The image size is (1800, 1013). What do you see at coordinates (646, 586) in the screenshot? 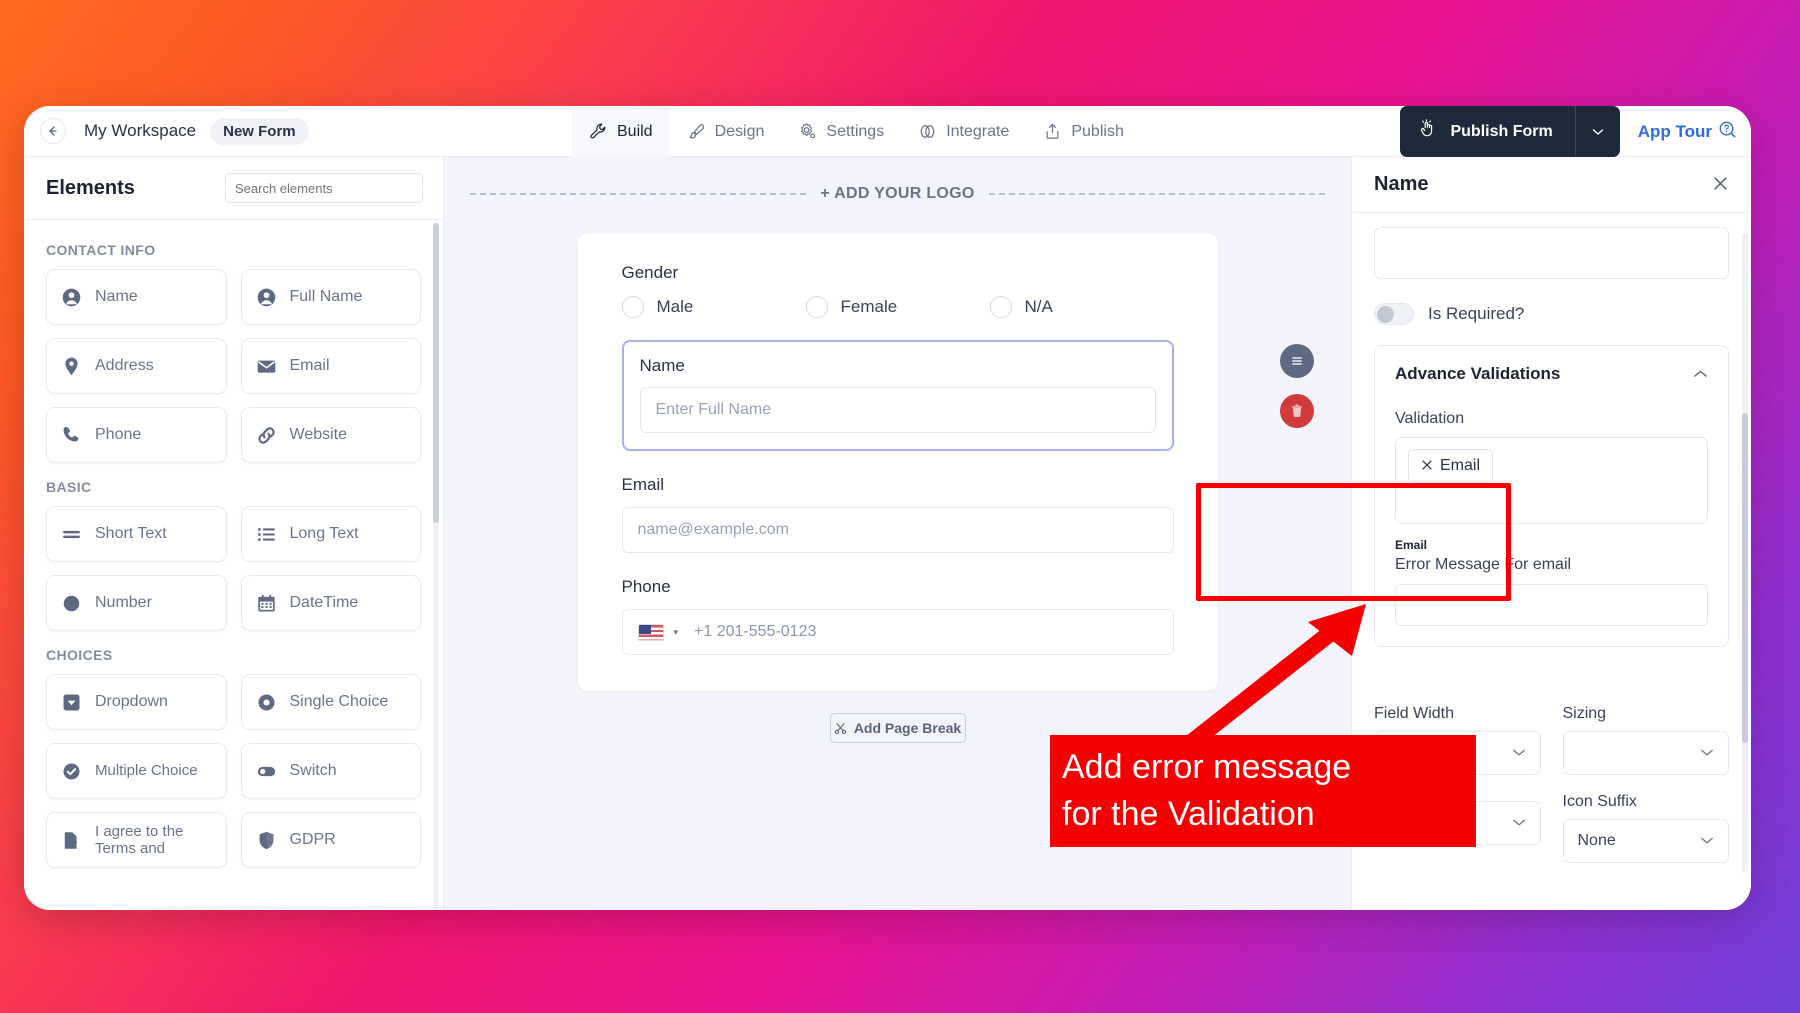
I see `phone-field-label: Phone` at bounding box center [646, 586].